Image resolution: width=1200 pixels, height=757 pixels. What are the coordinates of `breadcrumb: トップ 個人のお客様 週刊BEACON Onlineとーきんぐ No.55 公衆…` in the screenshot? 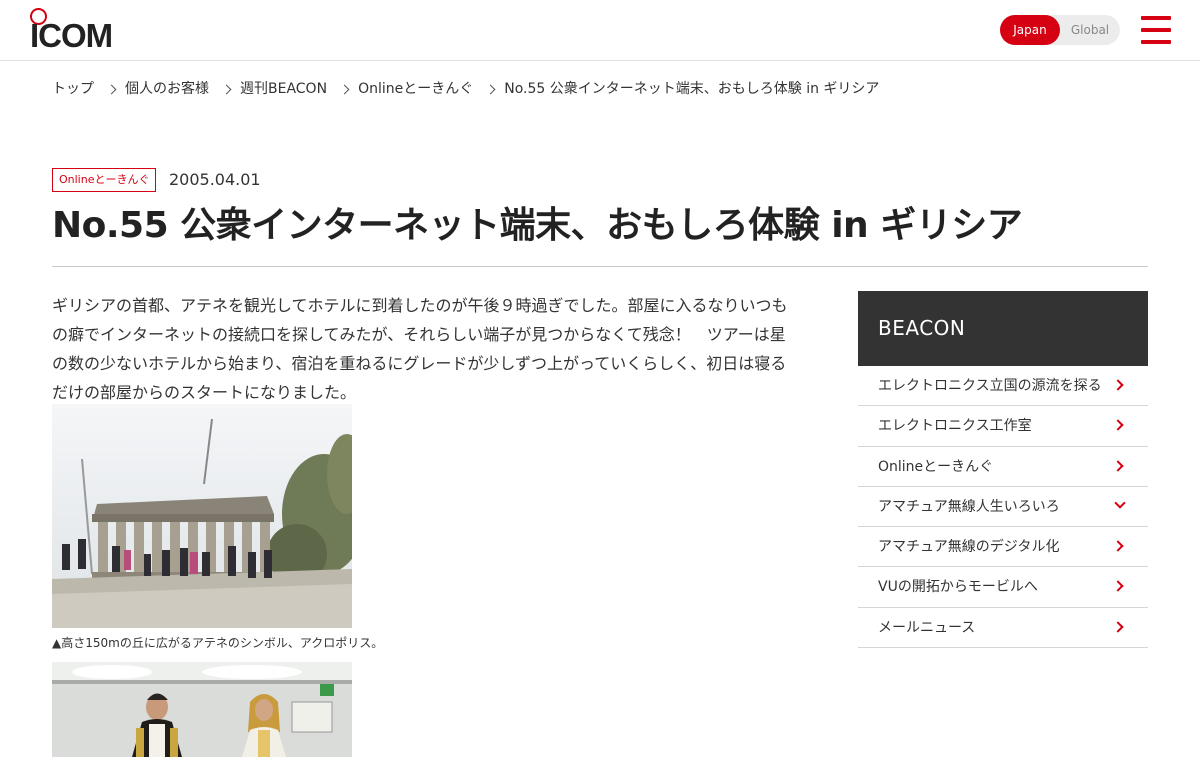 It's located at (465, 89).